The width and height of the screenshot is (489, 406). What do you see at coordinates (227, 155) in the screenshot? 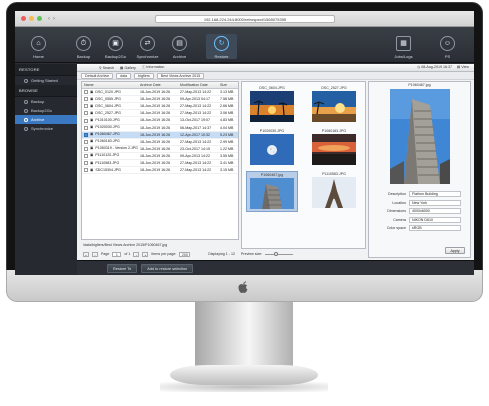
I see `size-cell: 3.55 MB` at bounding box center [227, 155].